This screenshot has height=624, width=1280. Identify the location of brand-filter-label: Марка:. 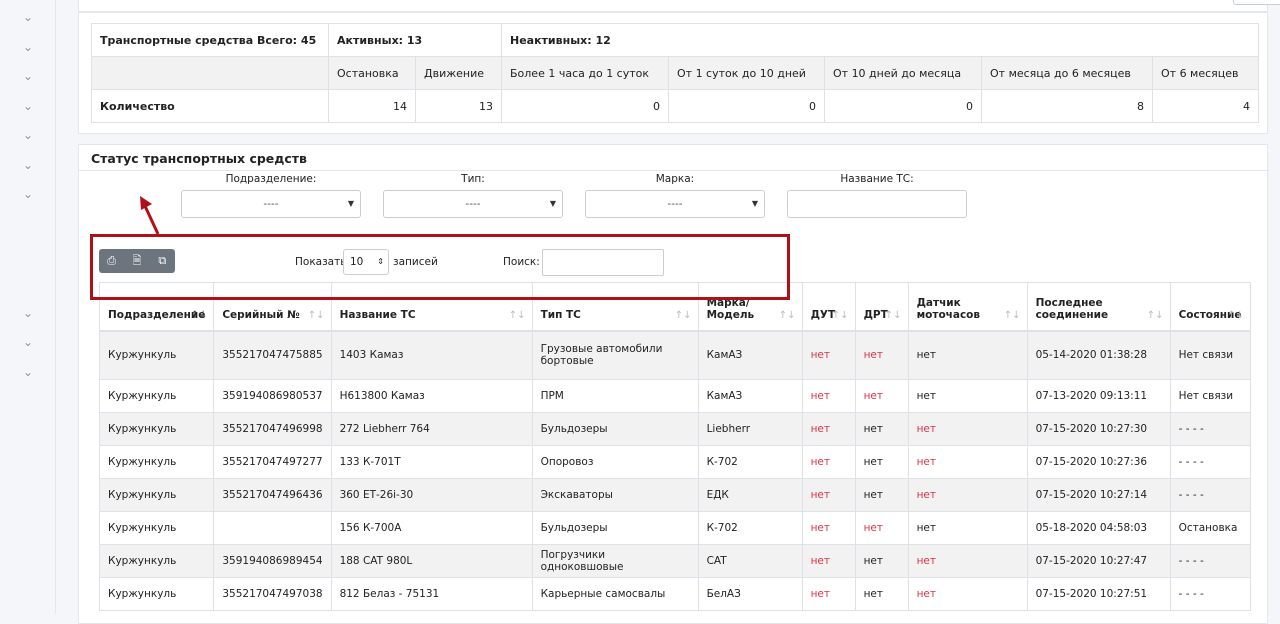
(675, 179).